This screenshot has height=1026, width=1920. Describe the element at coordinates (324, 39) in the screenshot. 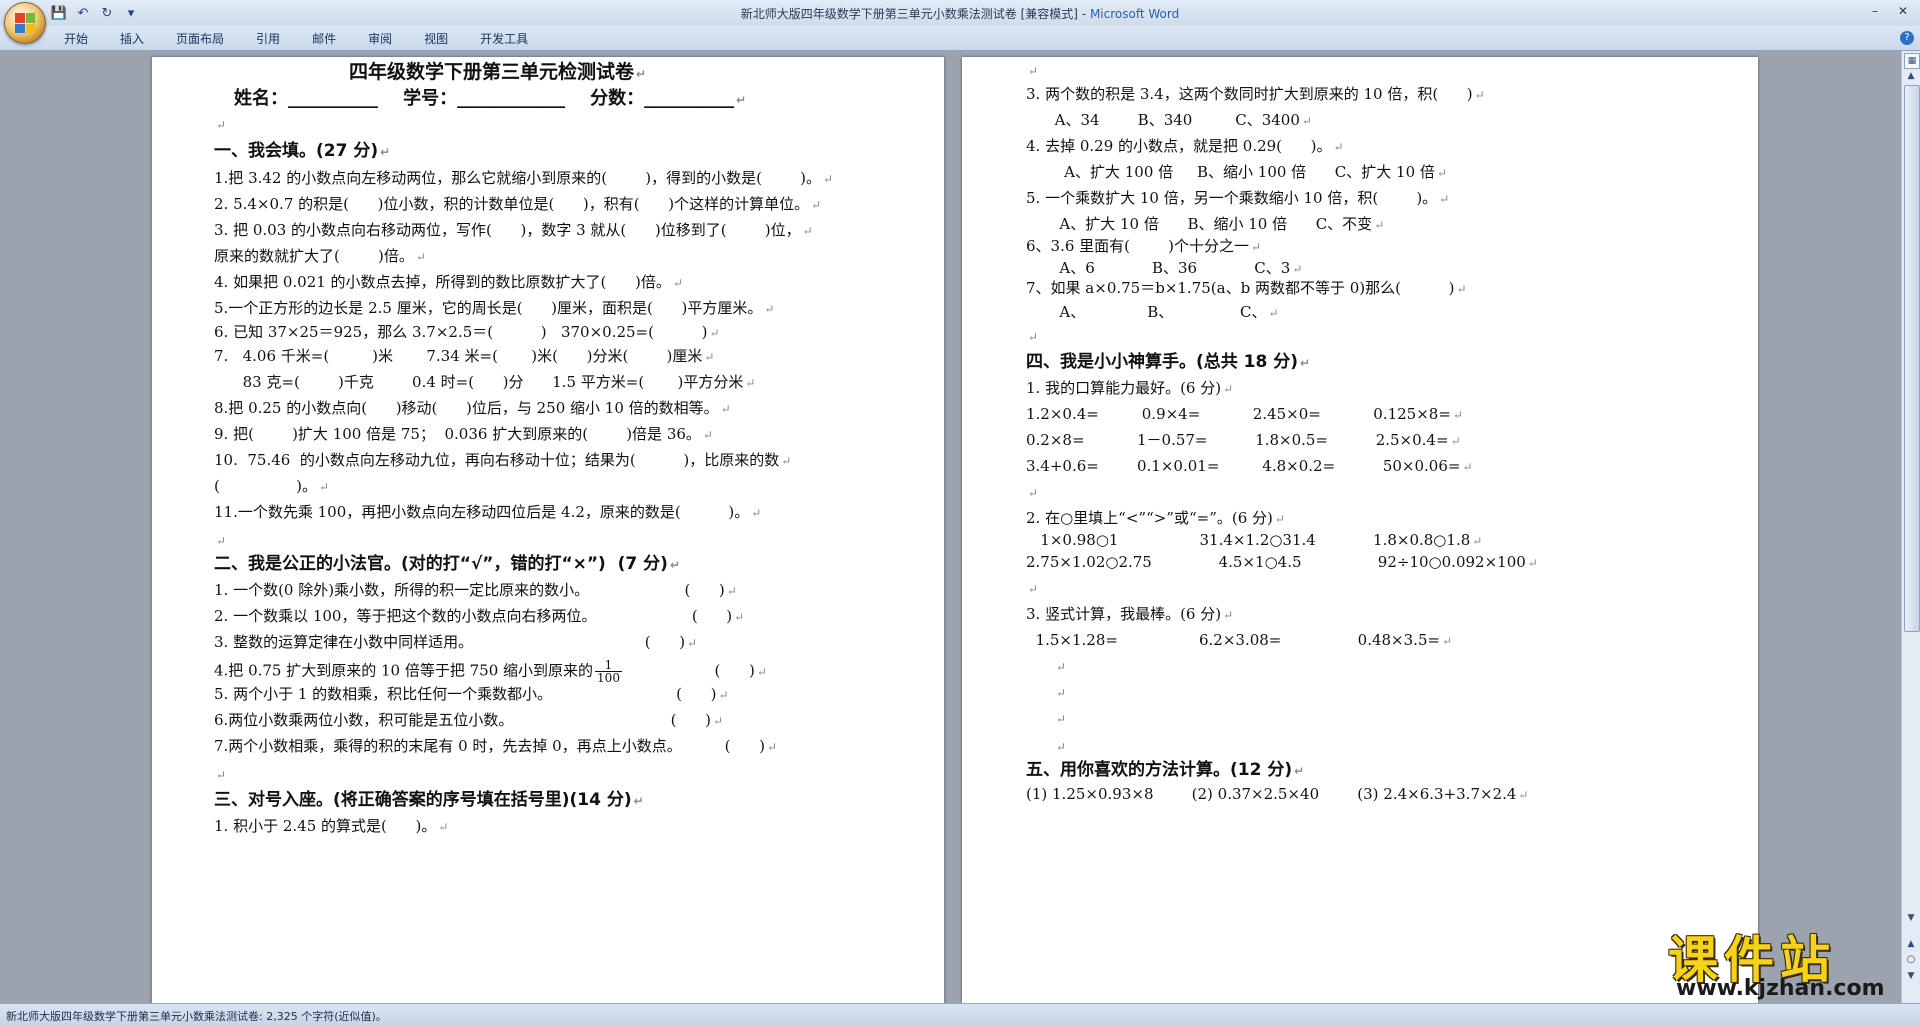

I see `tab-mailings: 邮件` at that location.